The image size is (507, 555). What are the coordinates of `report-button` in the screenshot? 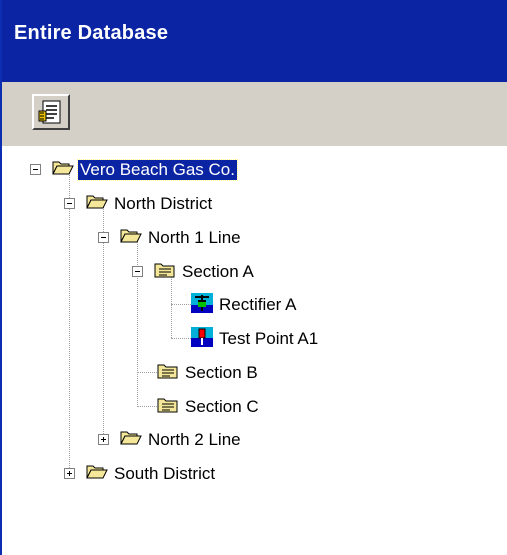 It's located at (51, 112).